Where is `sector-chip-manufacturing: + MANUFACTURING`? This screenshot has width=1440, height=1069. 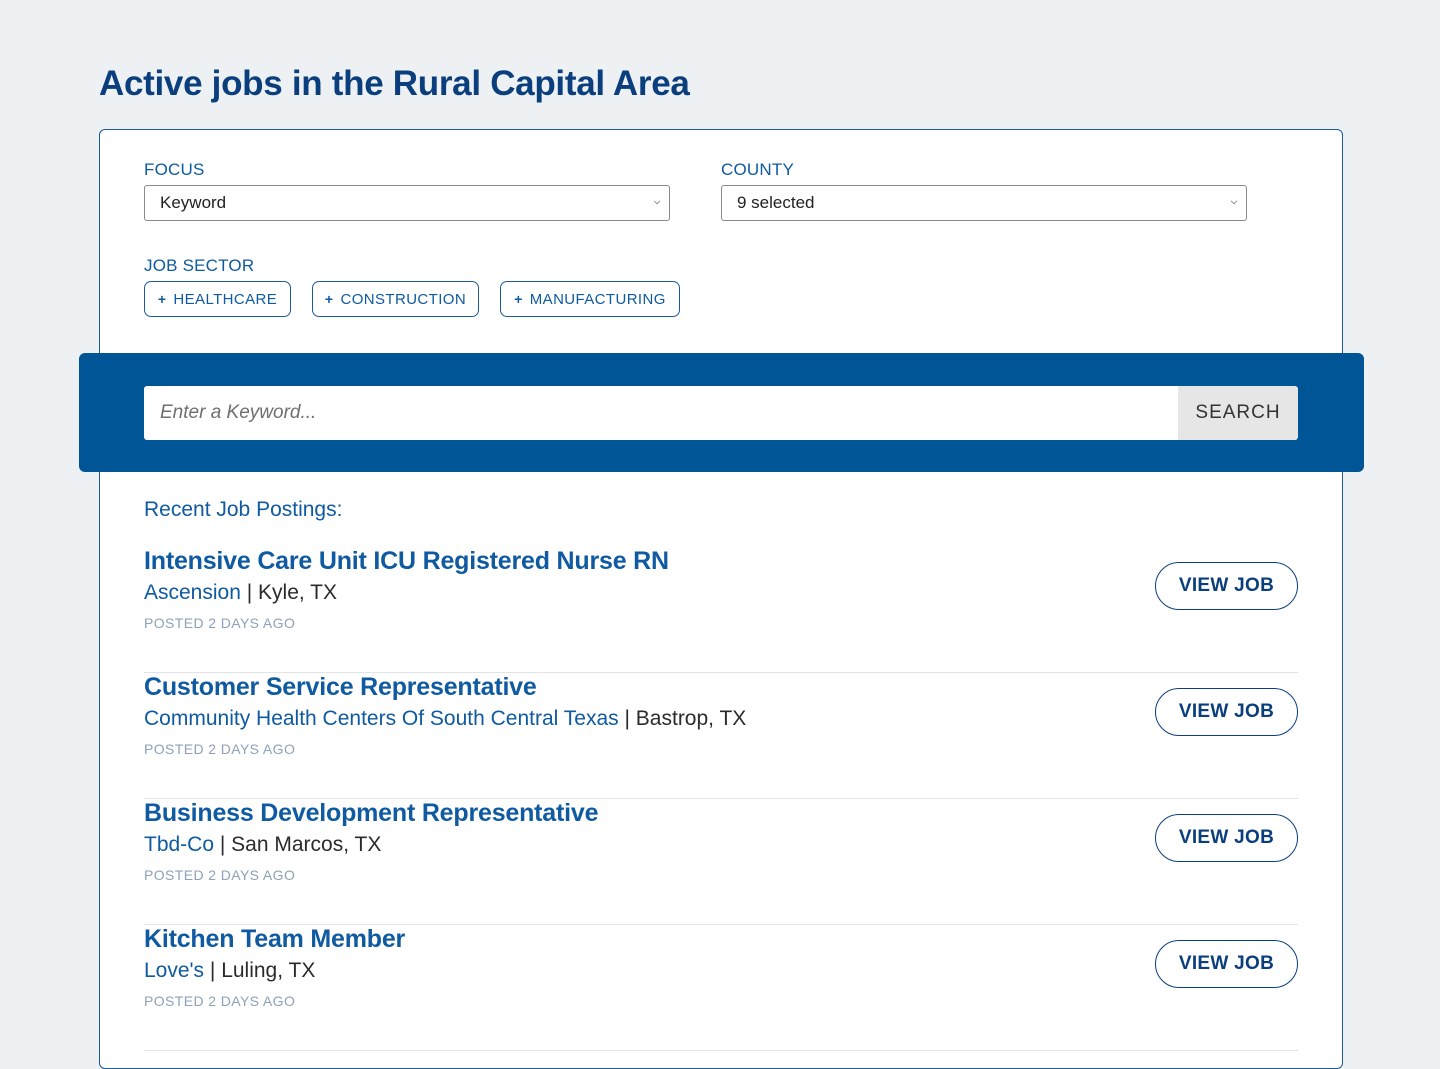 sector-chip-manufacturing: + MANUFACTURING is located at coordinates (590, 299).